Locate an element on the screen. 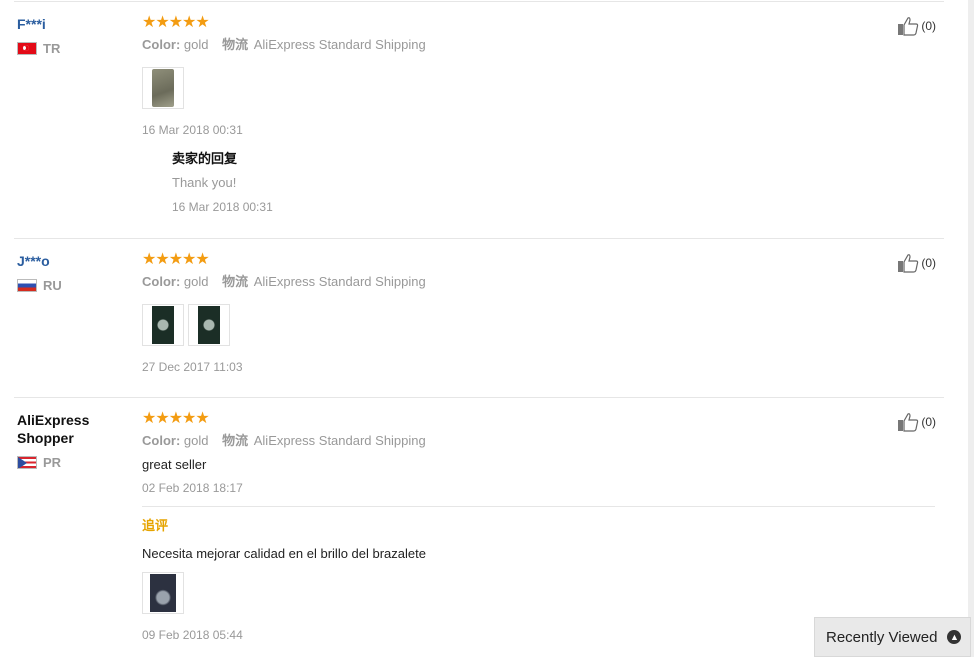 This screenshot has height=657, width=974. seller-reply-text: Thank you! is located at coordinates (204, 182).